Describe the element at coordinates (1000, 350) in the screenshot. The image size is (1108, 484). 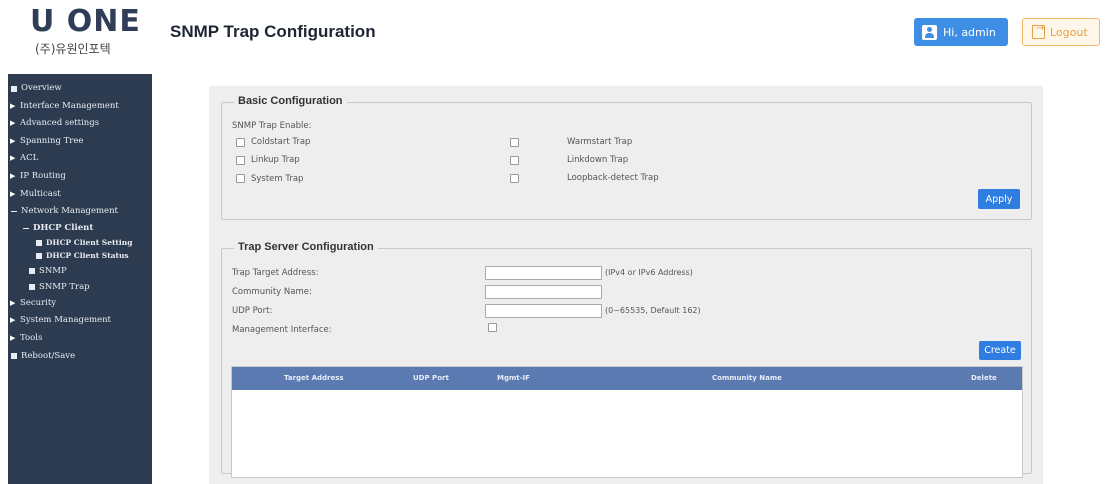
I see `create-button: Create` at that location.